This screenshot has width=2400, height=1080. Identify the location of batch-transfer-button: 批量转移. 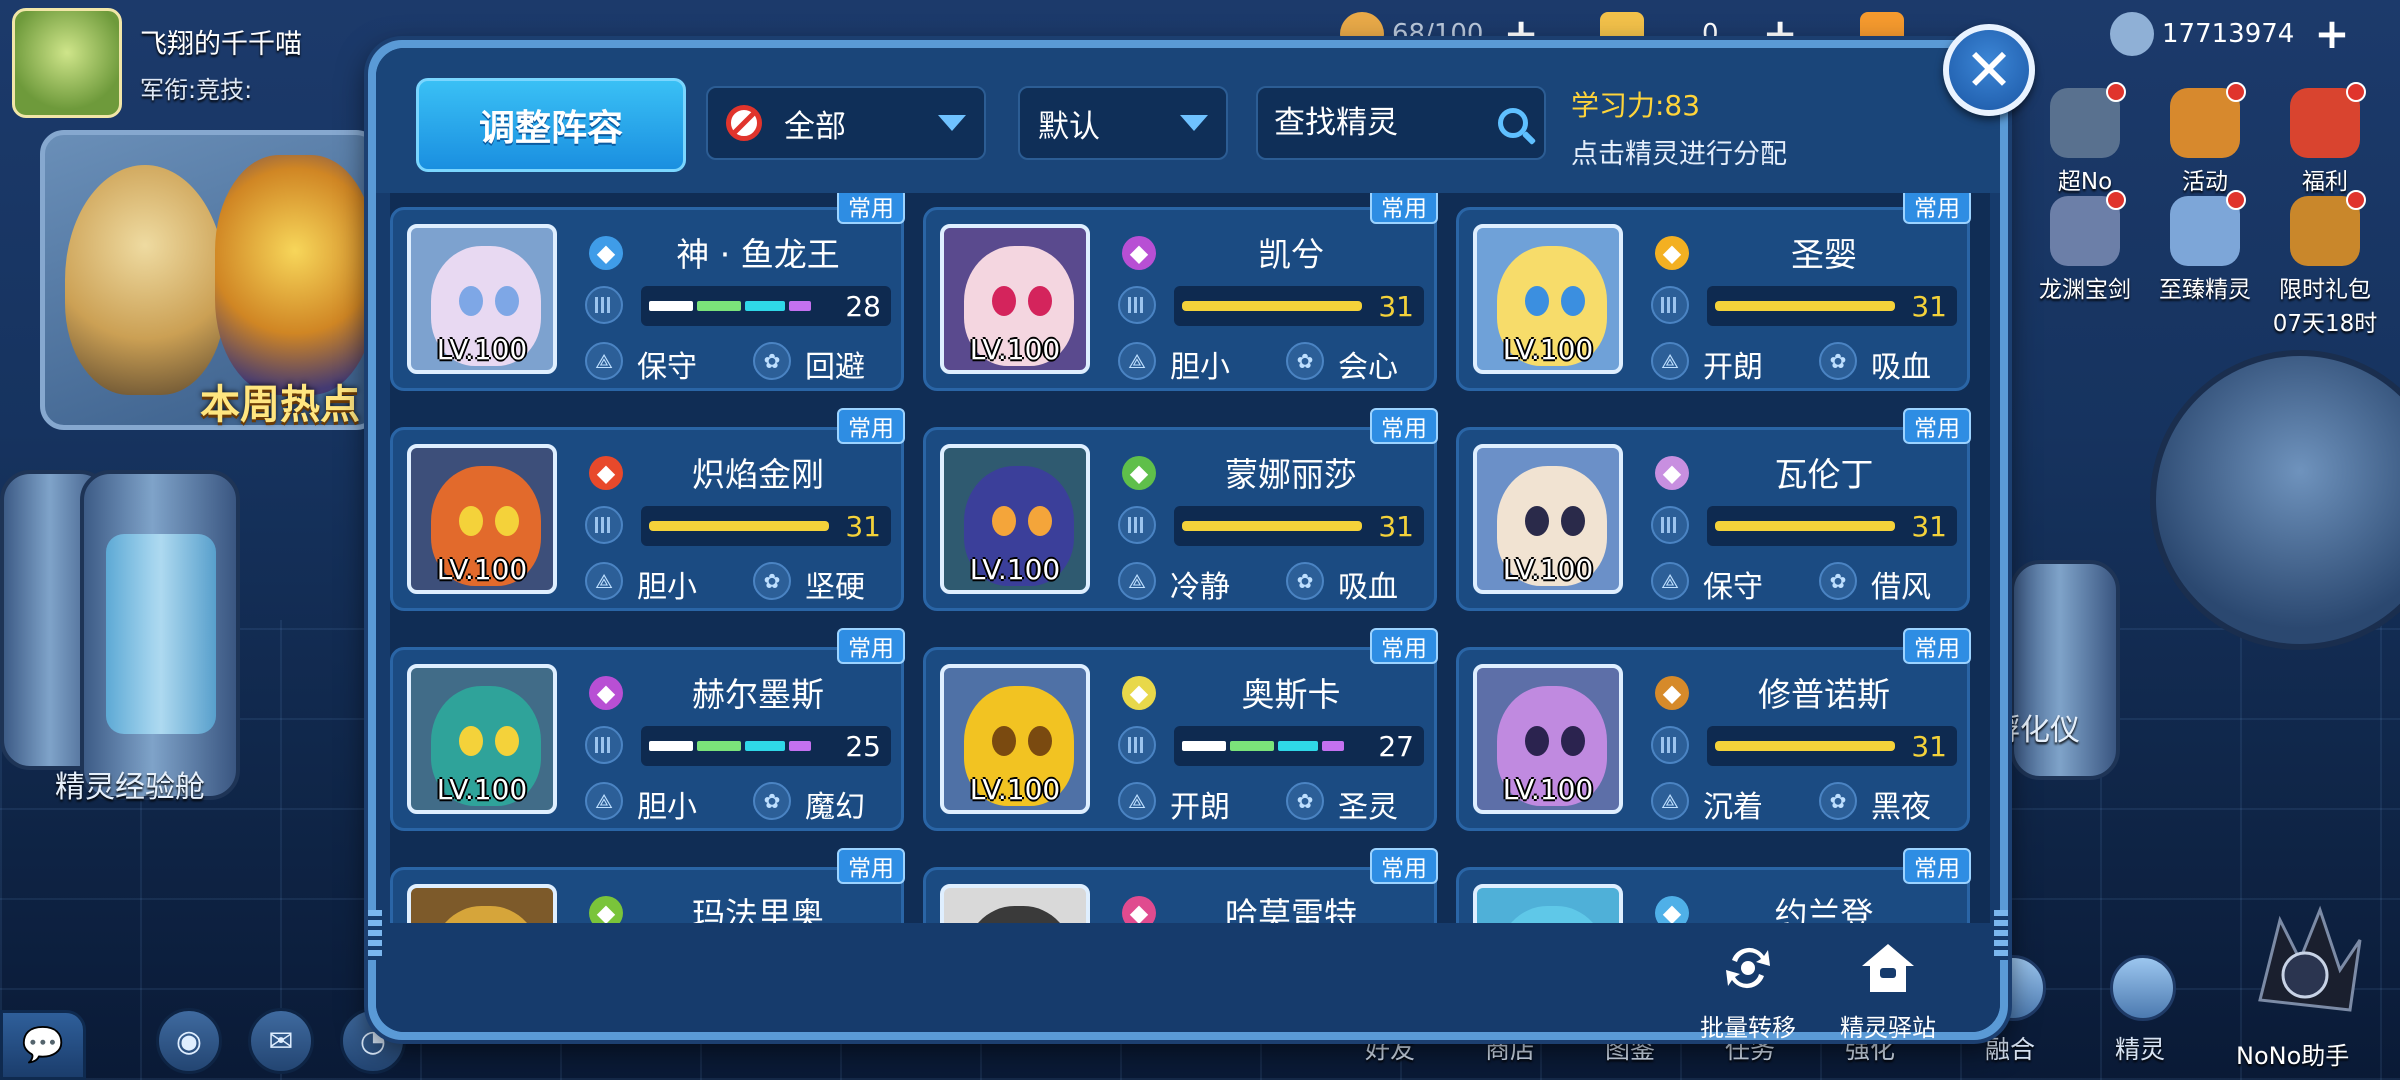
(1748, 991).